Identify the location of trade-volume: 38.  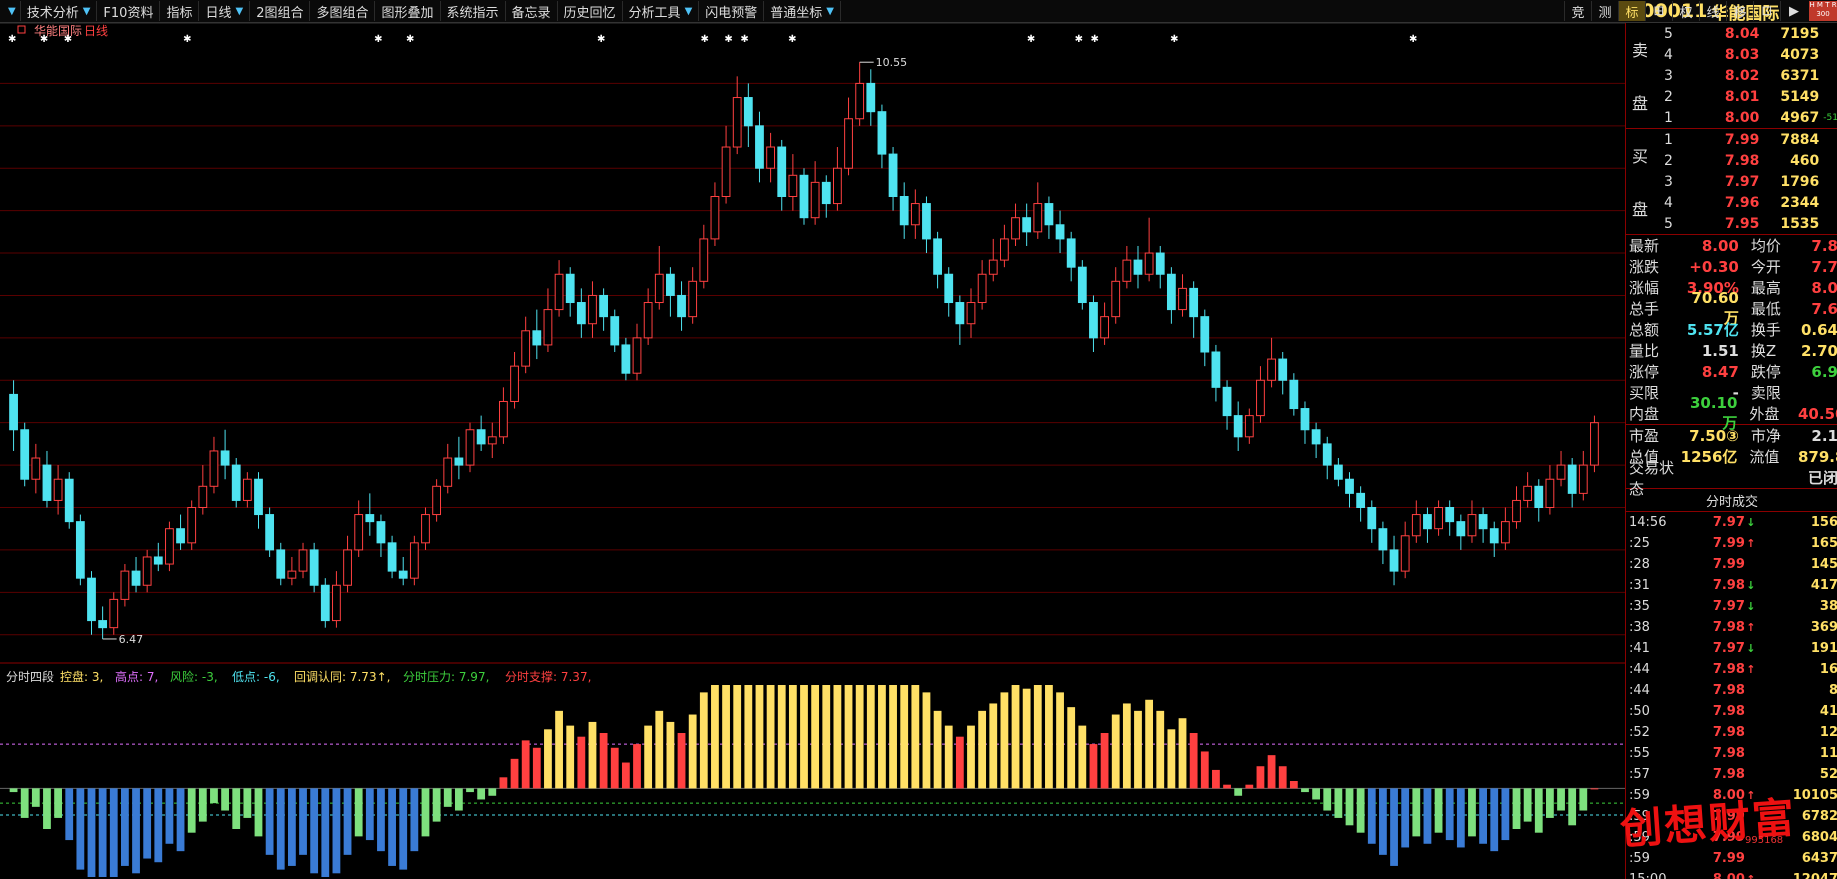
(1828, 606).